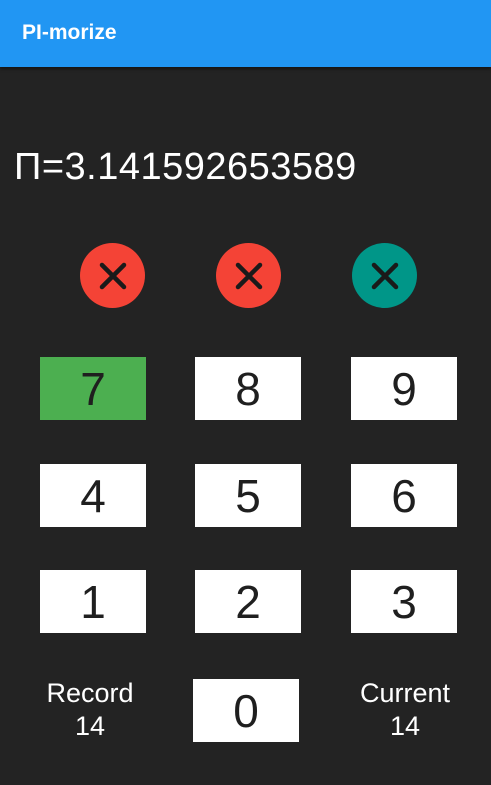 The width and height of the screenshot is (491, 785). I want to click on key-3: 3, so click(404, 601).